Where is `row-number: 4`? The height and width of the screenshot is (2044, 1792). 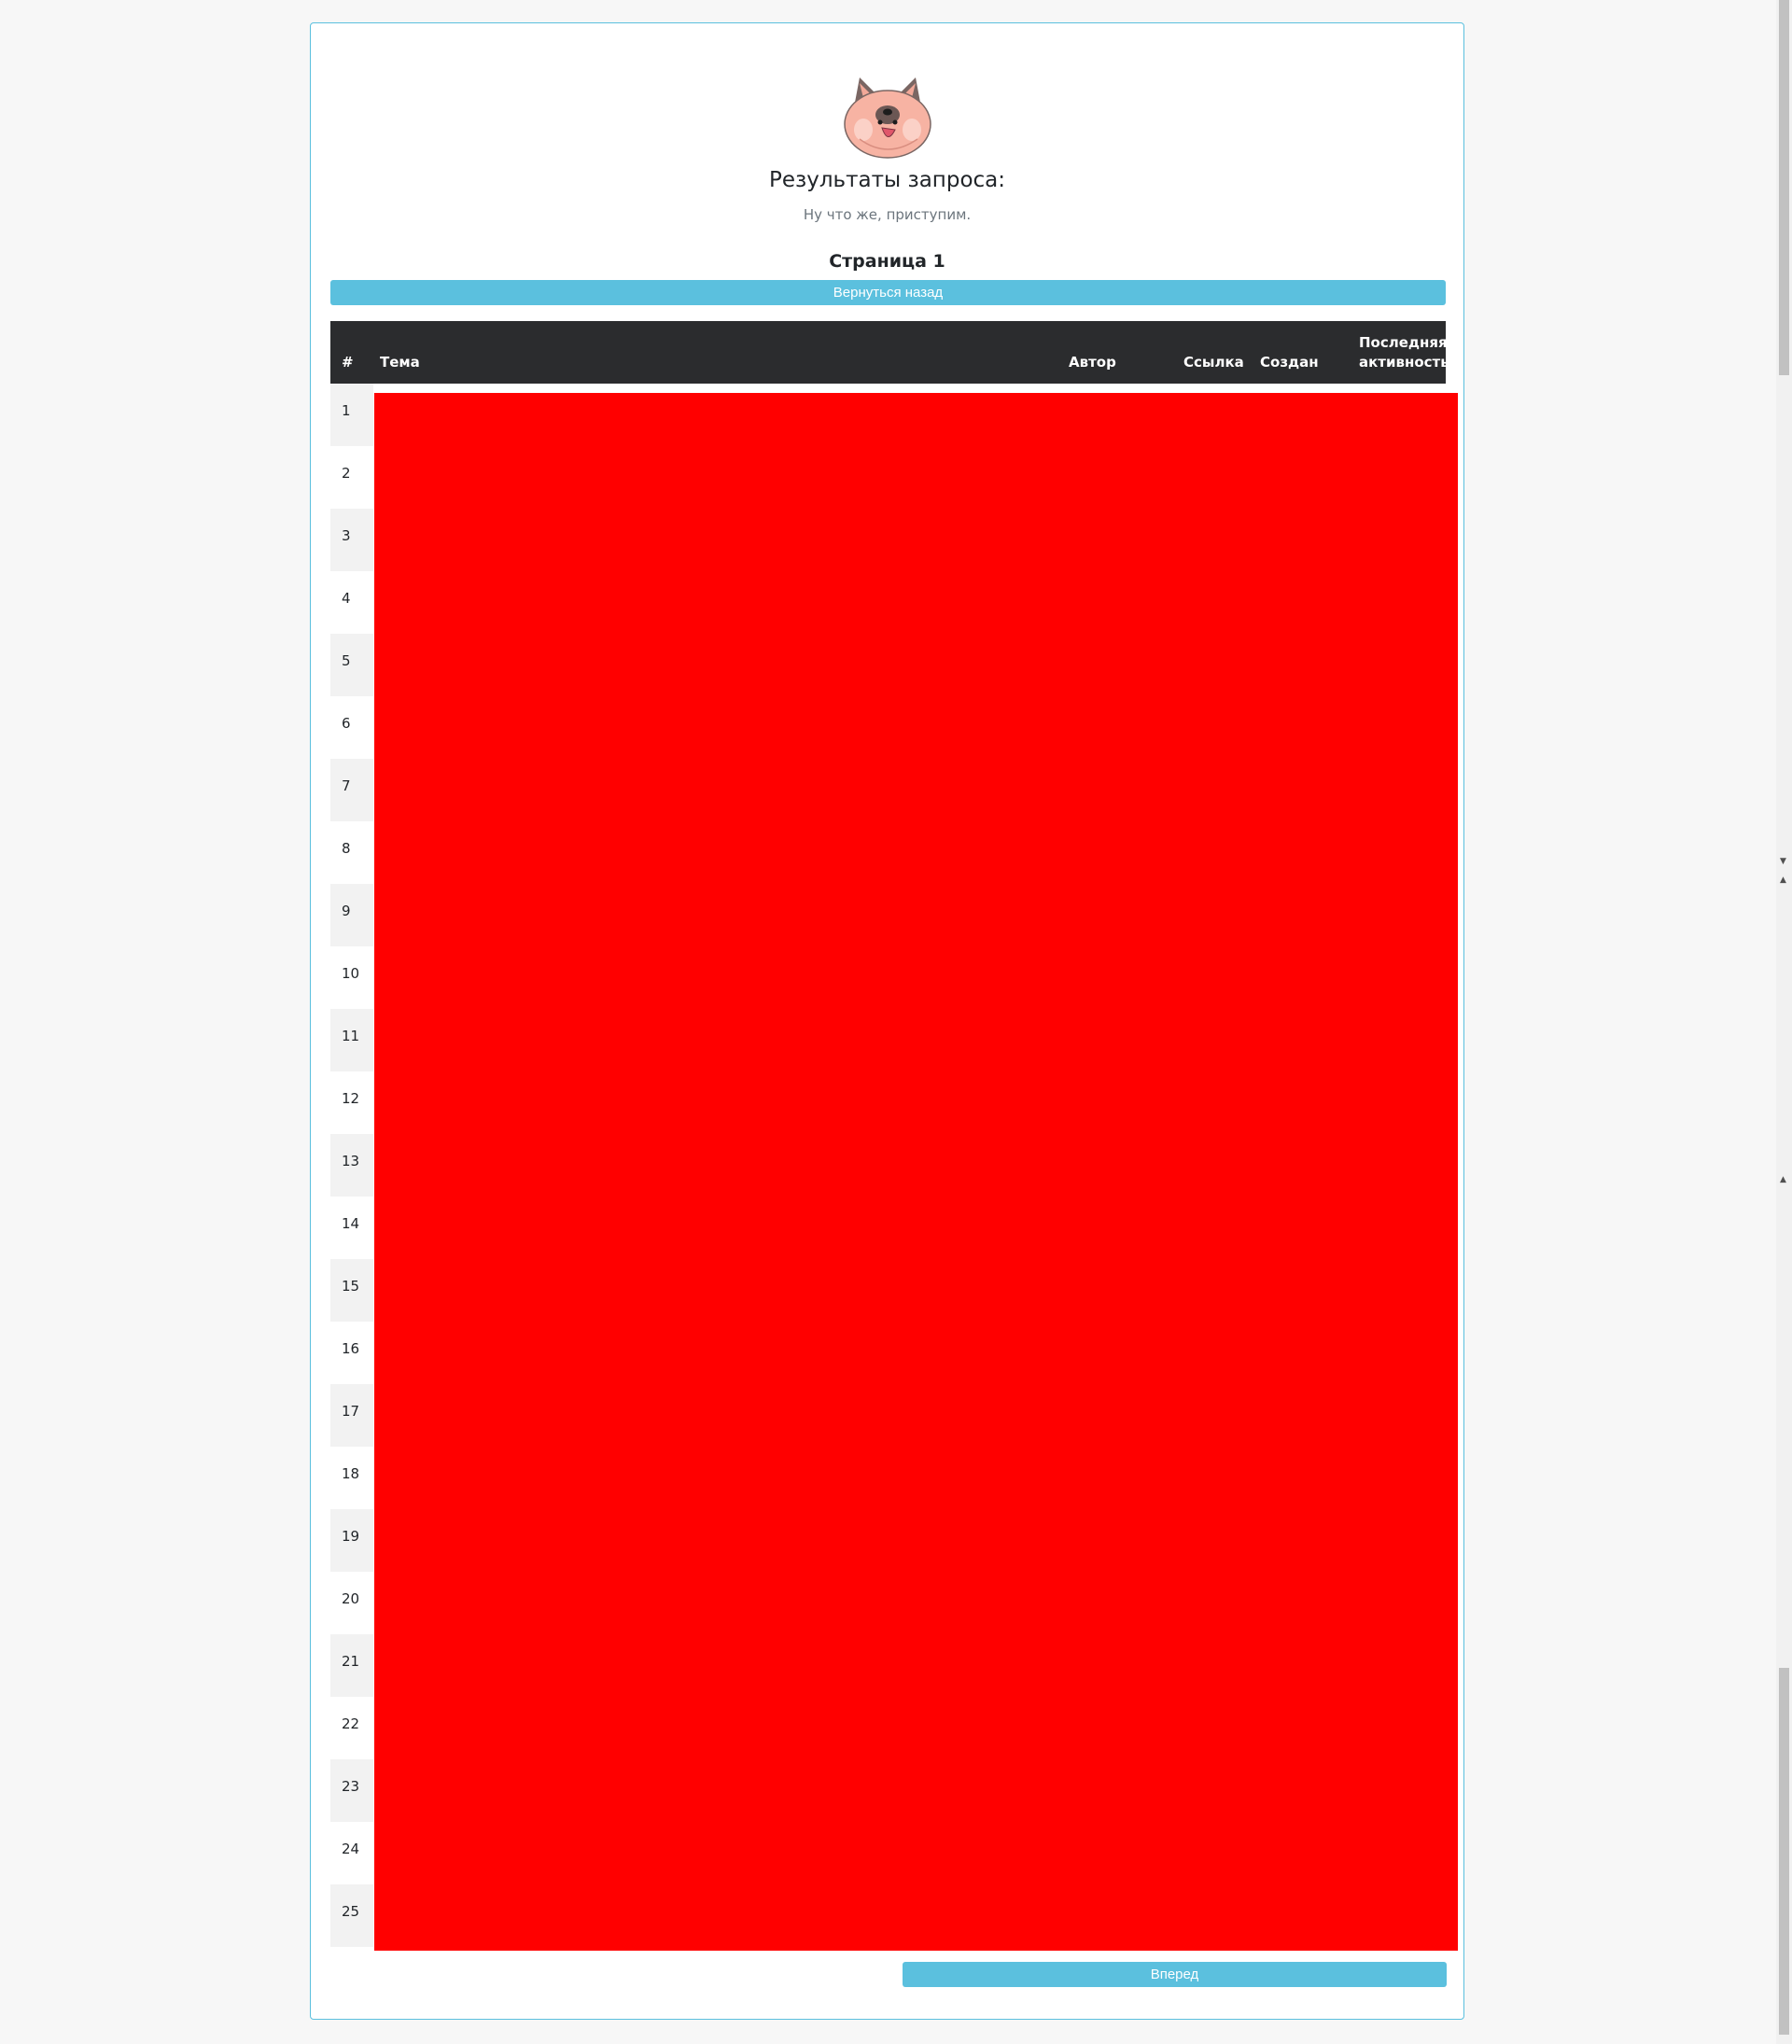 row-number: 4 is located at coordinates (346, 598).